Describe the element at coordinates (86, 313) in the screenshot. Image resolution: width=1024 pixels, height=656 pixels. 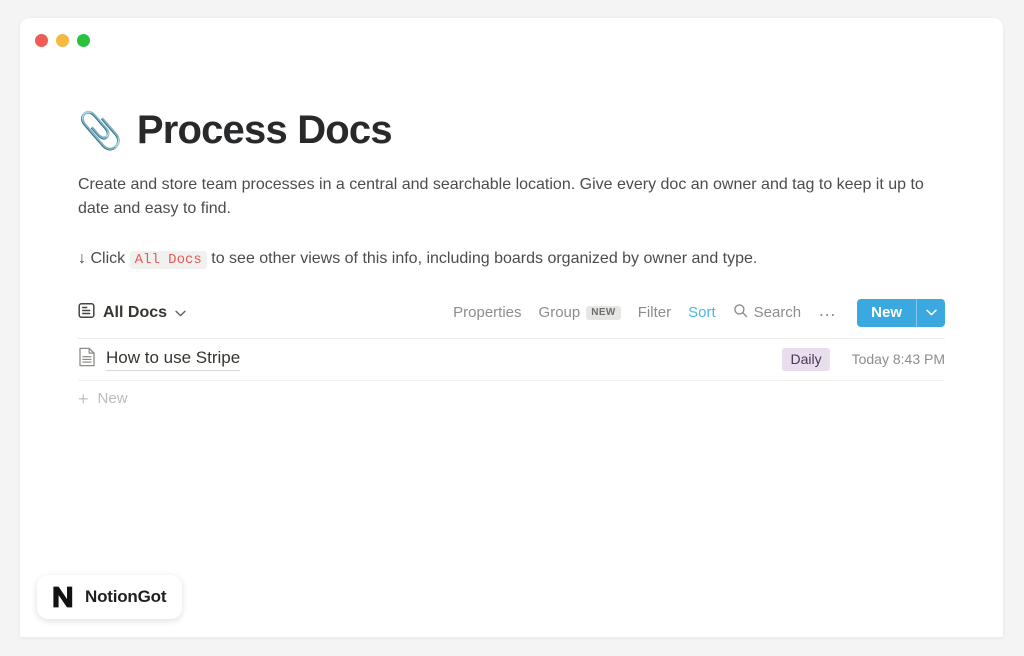
I see `list-view-icon` at that location.